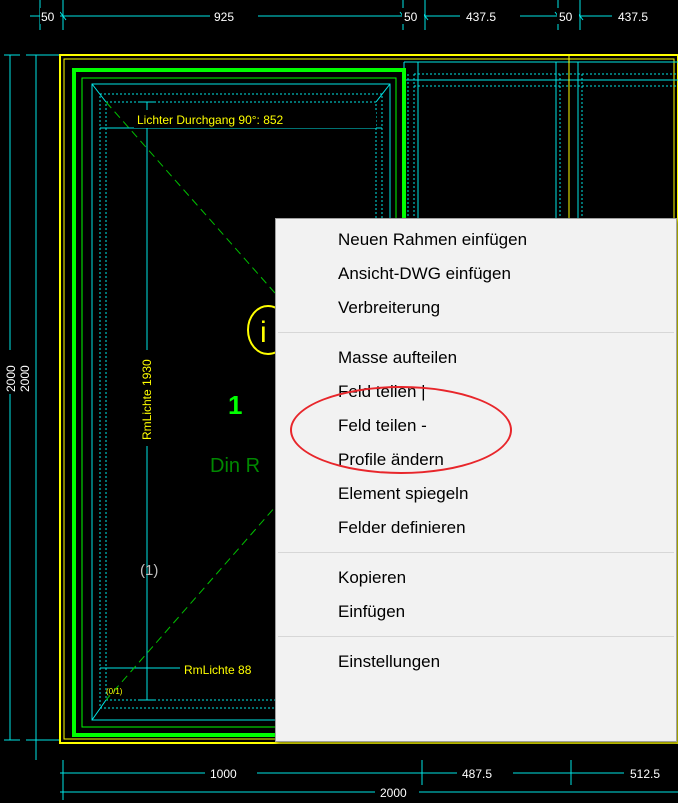 The height and width of the screenshot is (803, 678). Describe the element at coordinates (411, 17) in the screenshot. I see `dim-top-50-b: 50` at that location.